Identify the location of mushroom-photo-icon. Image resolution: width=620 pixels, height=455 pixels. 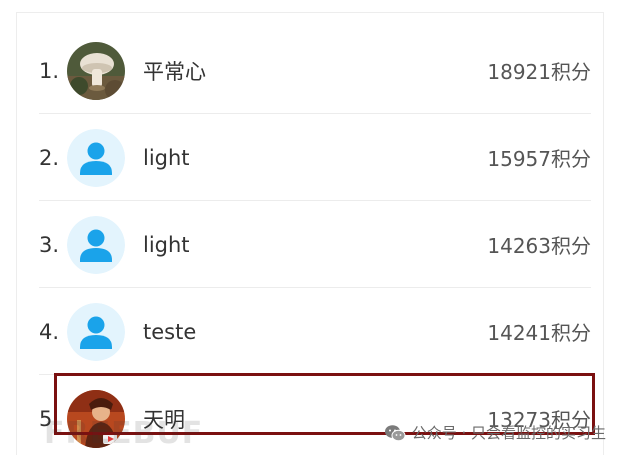
(96, 70).